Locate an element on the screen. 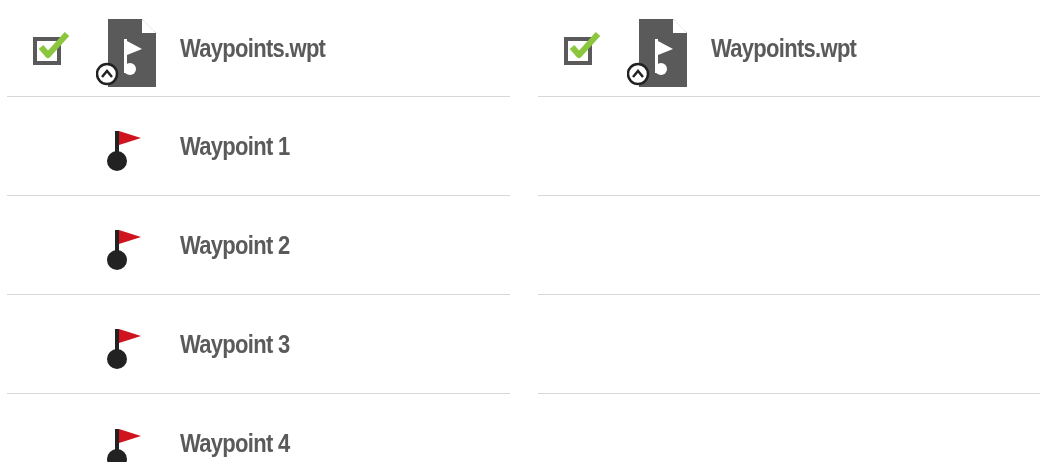 The width and height of the screenshot is (1049, 462). waypoint-name: Waypoint 1 is located at coordinates (235, 146).